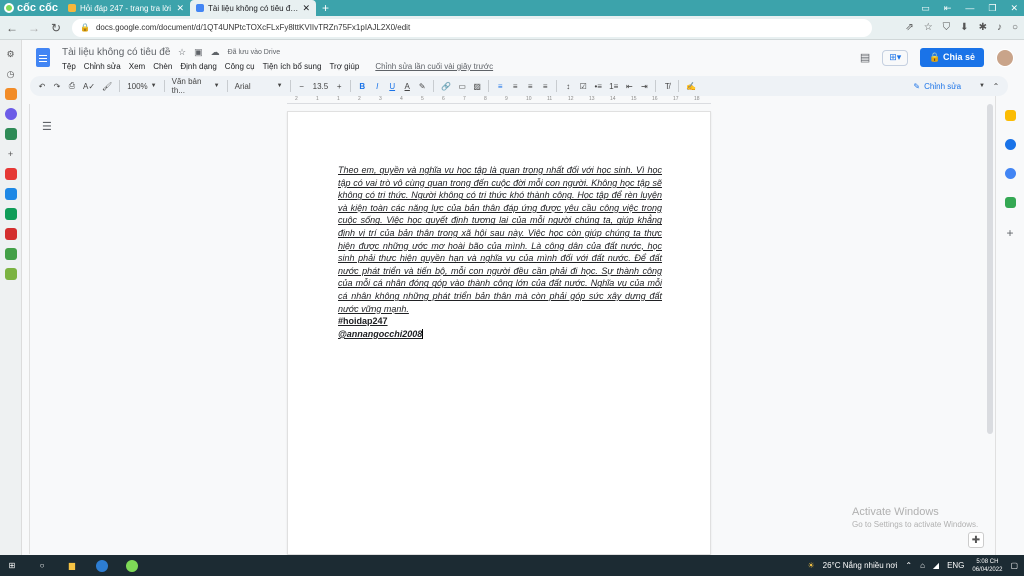 The height and width of the screenshot is (576, 1024). I want to click on messenger-icon, so click(10, 114).